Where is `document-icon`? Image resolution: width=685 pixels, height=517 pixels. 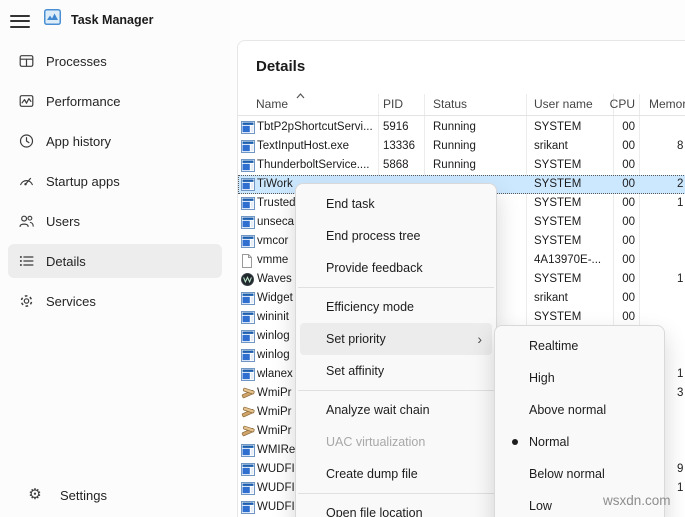 document-icon is located at coordinates (247, 261).